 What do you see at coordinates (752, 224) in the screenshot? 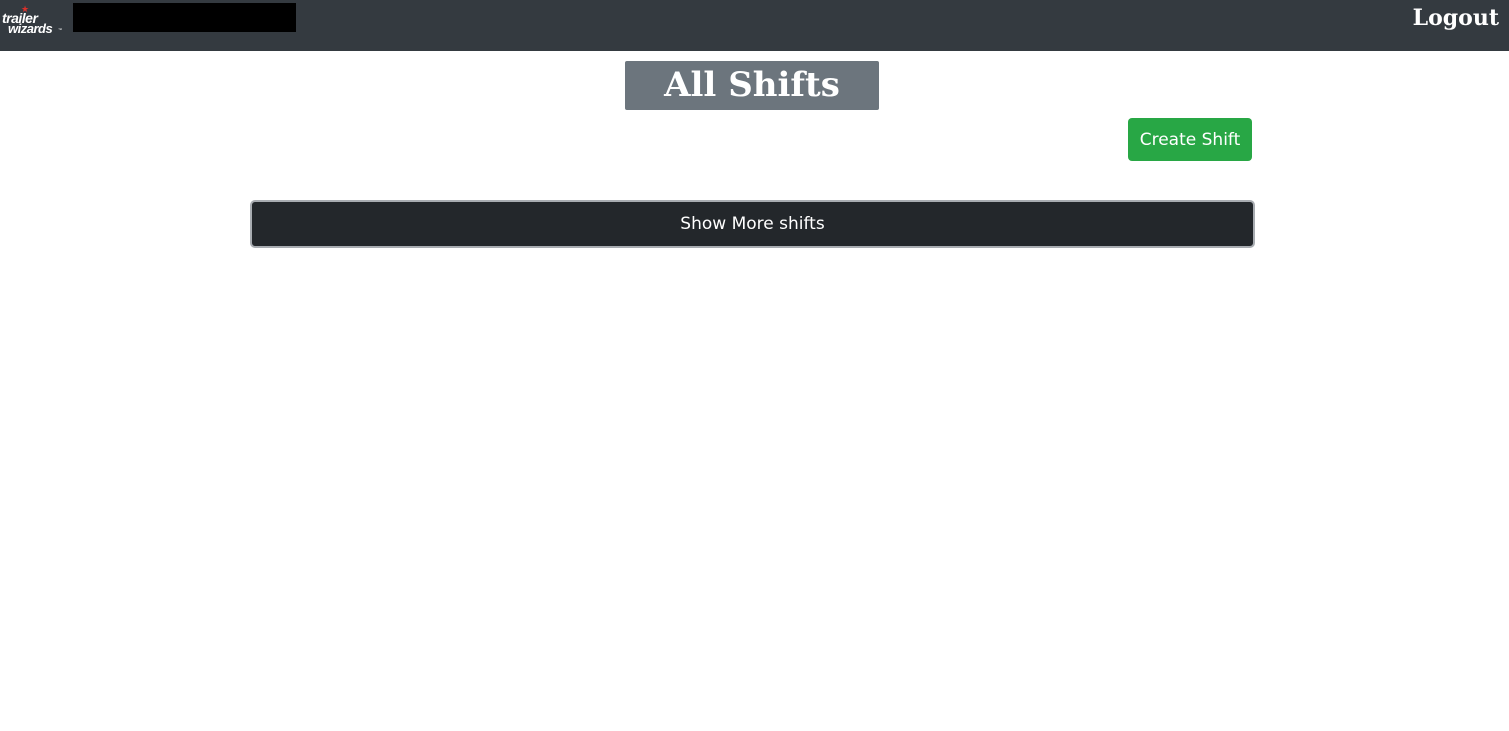
I see `show-more-shifts-button: Show More shifts` at bounding box center [752, 224].